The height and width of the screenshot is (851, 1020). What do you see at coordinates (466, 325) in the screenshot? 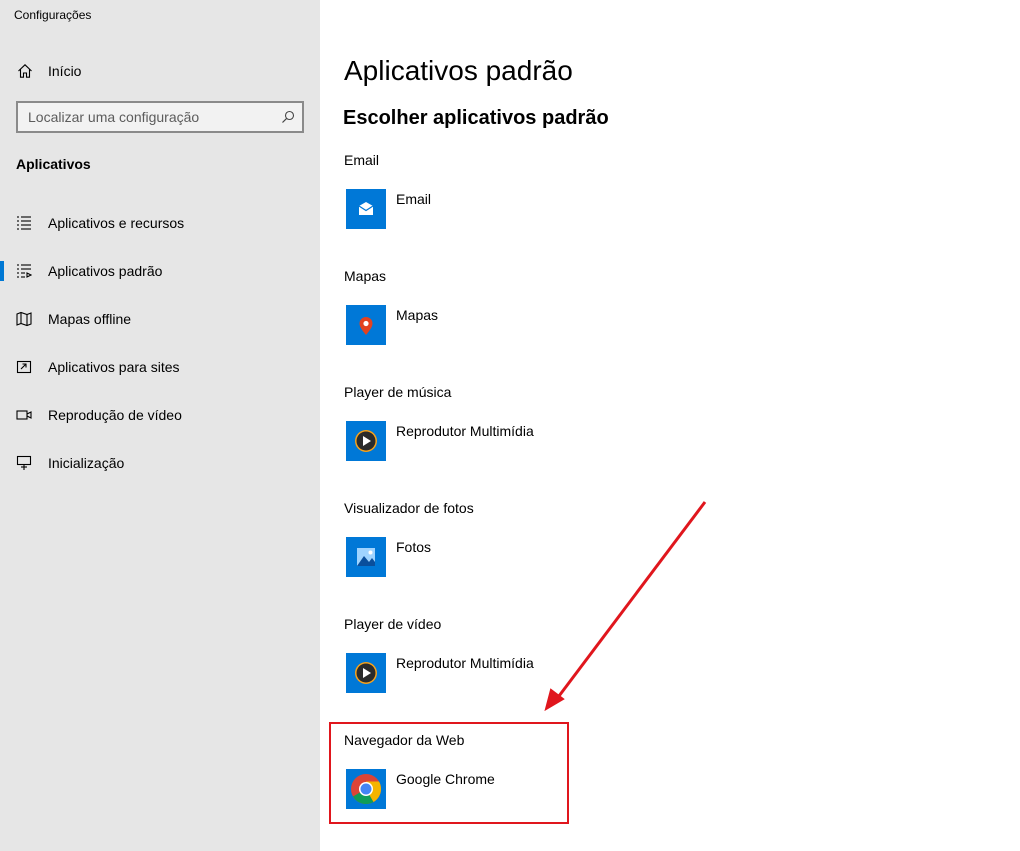
I see `default-app-maps: Mapas` at bounding box center [466, 325].